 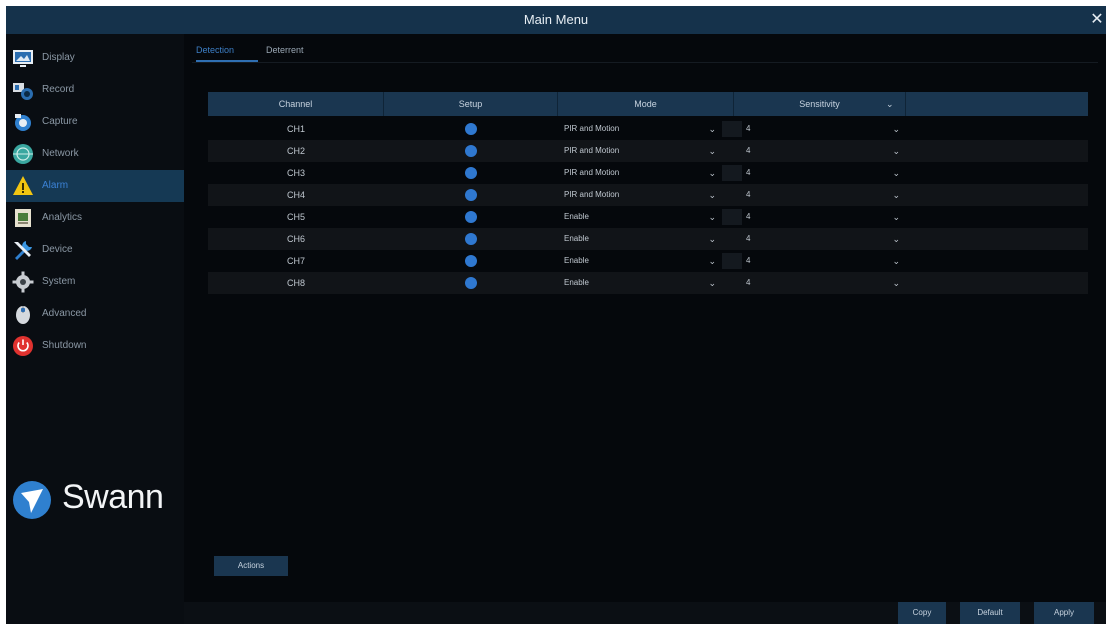 What do you see at coordinates (295, 195) in the screenshot?
I see `channel-cell: CH4` at bounding box center [295, 195].